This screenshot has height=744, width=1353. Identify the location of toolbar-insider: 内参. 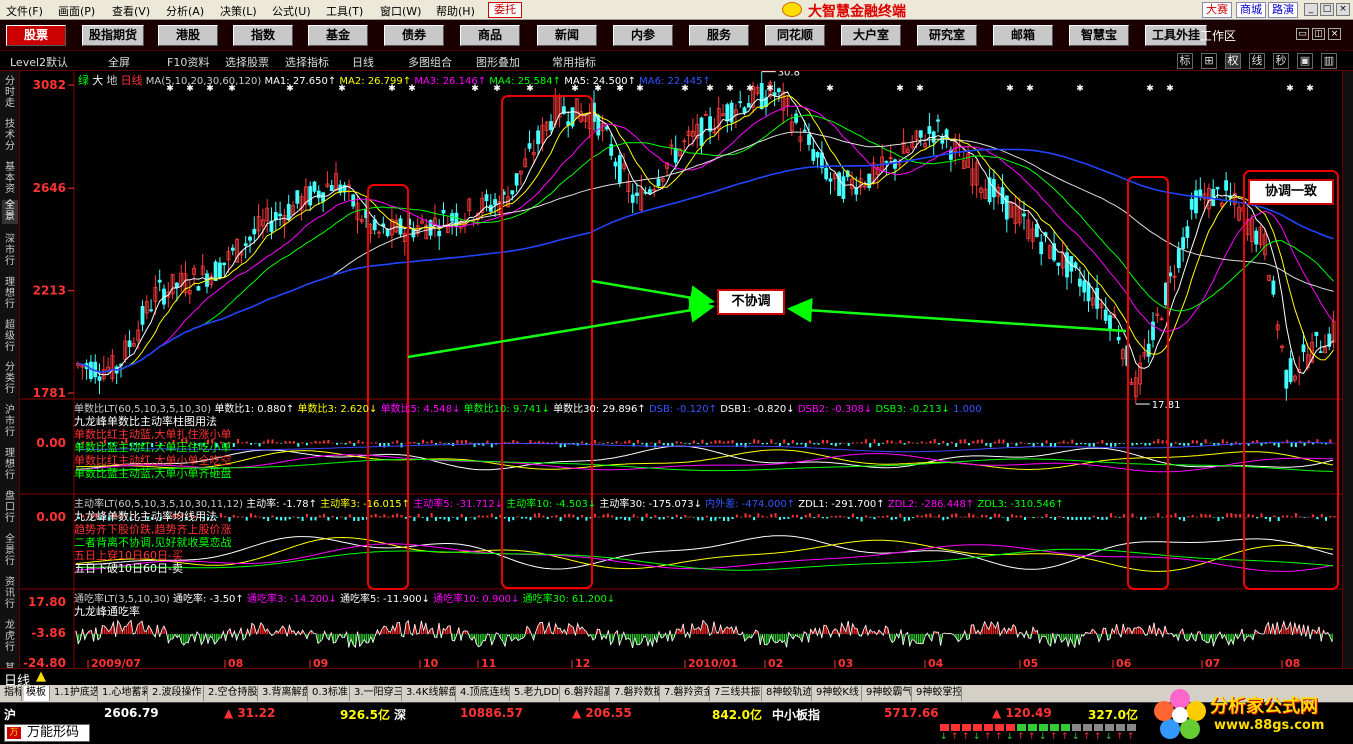
(643, 35).